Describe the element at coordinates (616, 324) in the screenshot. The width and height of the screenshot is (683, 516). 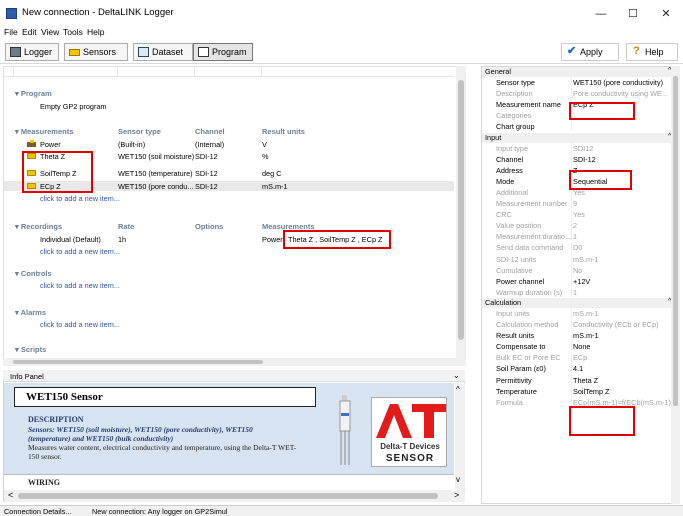
I see `property-value: Conductivity (ECb or ECp)` at that location.